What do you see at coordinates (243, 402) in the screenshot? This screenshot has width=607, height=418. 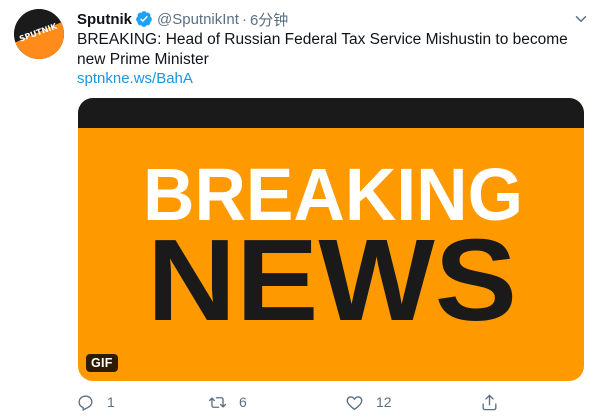 I see `retweet-count: 6` at bounding box center [243, 402].